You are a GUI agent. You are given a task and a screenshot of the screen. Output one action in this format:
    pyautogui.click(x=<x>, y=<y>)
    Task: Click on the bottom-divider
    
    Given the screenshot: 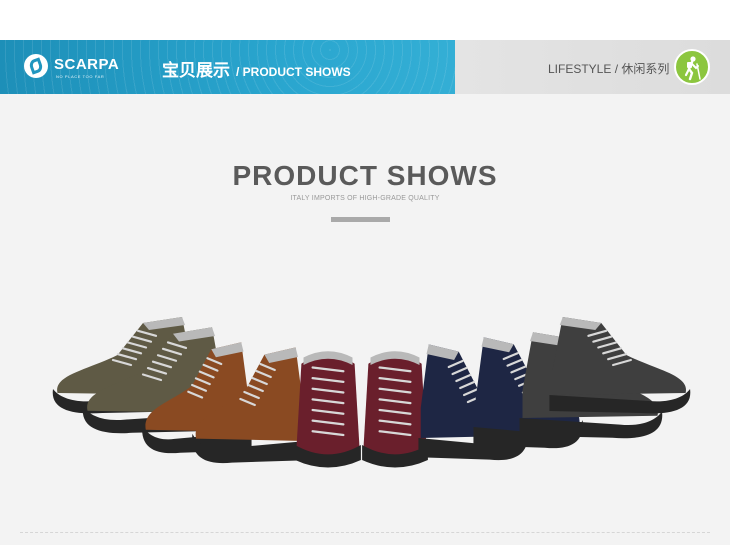 What is the action you would take?
    pyautogui.click(x=365, y=532)
    